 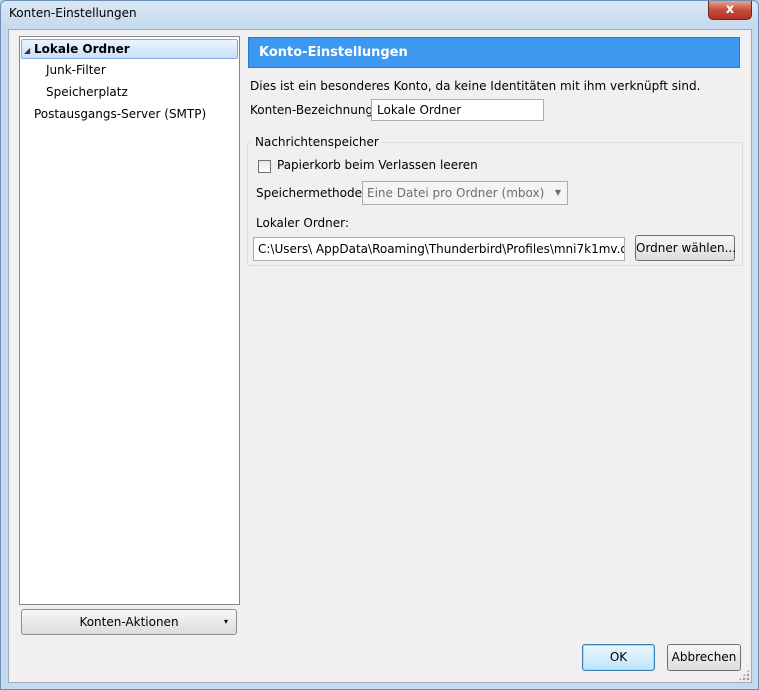 I want to click on tree-item-speicherplatz: Speicherplatz, so click(x=87, y=92).